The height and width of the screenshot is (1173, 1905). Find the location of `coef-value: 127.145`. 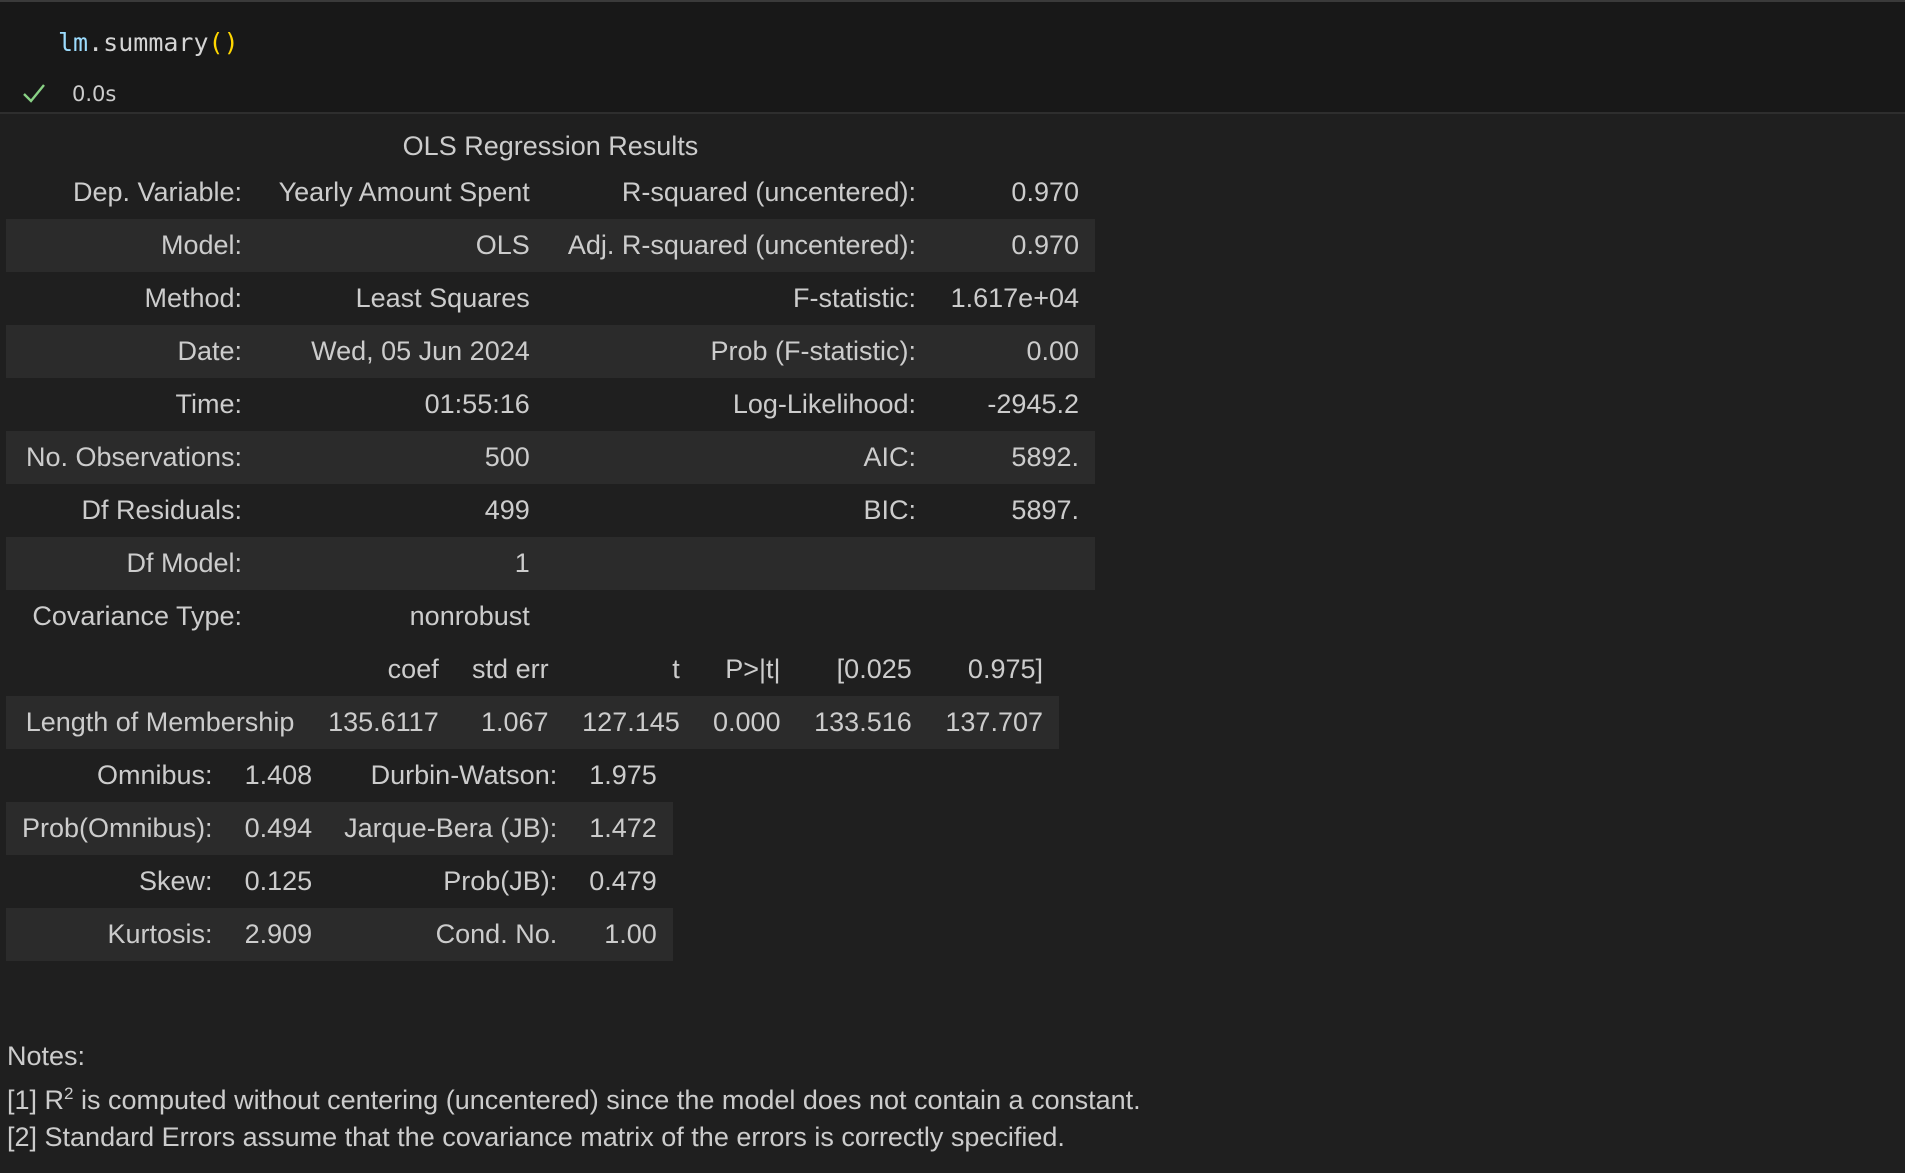

coef-value: 127.145 is located at coordinates (631, 722).